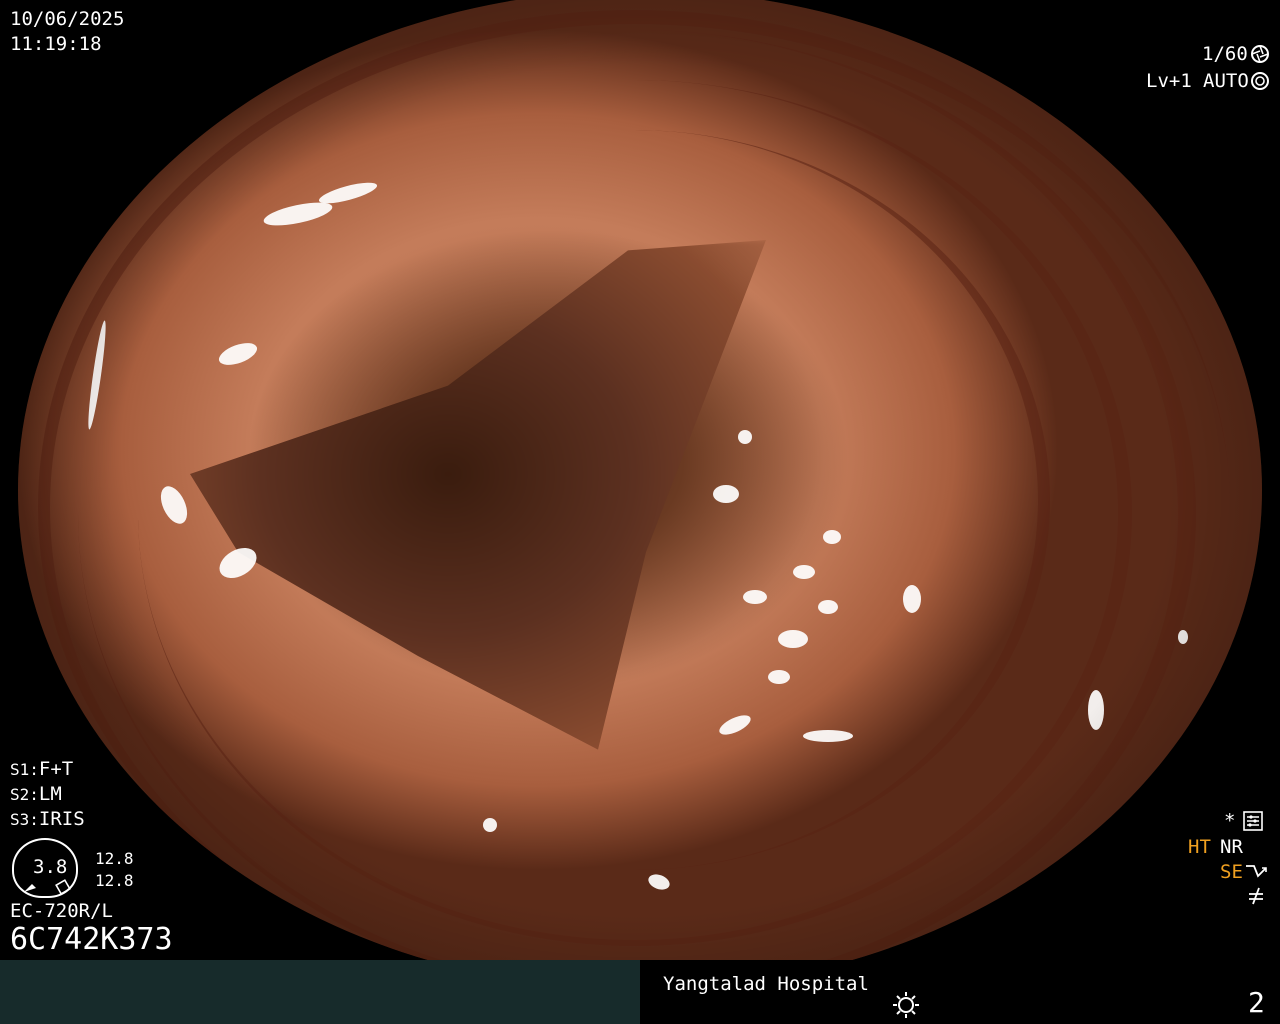 The image size is (1280, 1024). Describe the element at coordinates (50, 867) in the screenshot. I see `gauge-value: 3.8` at that location.